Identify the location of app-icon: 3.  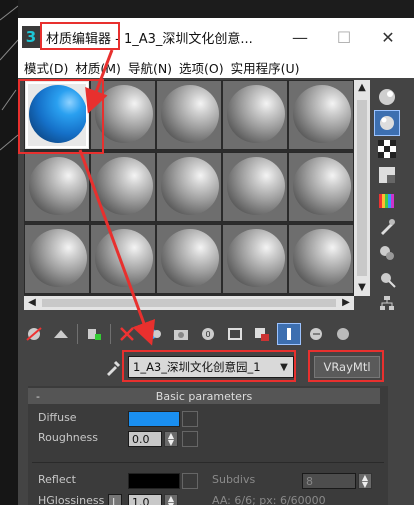
(31, 37).